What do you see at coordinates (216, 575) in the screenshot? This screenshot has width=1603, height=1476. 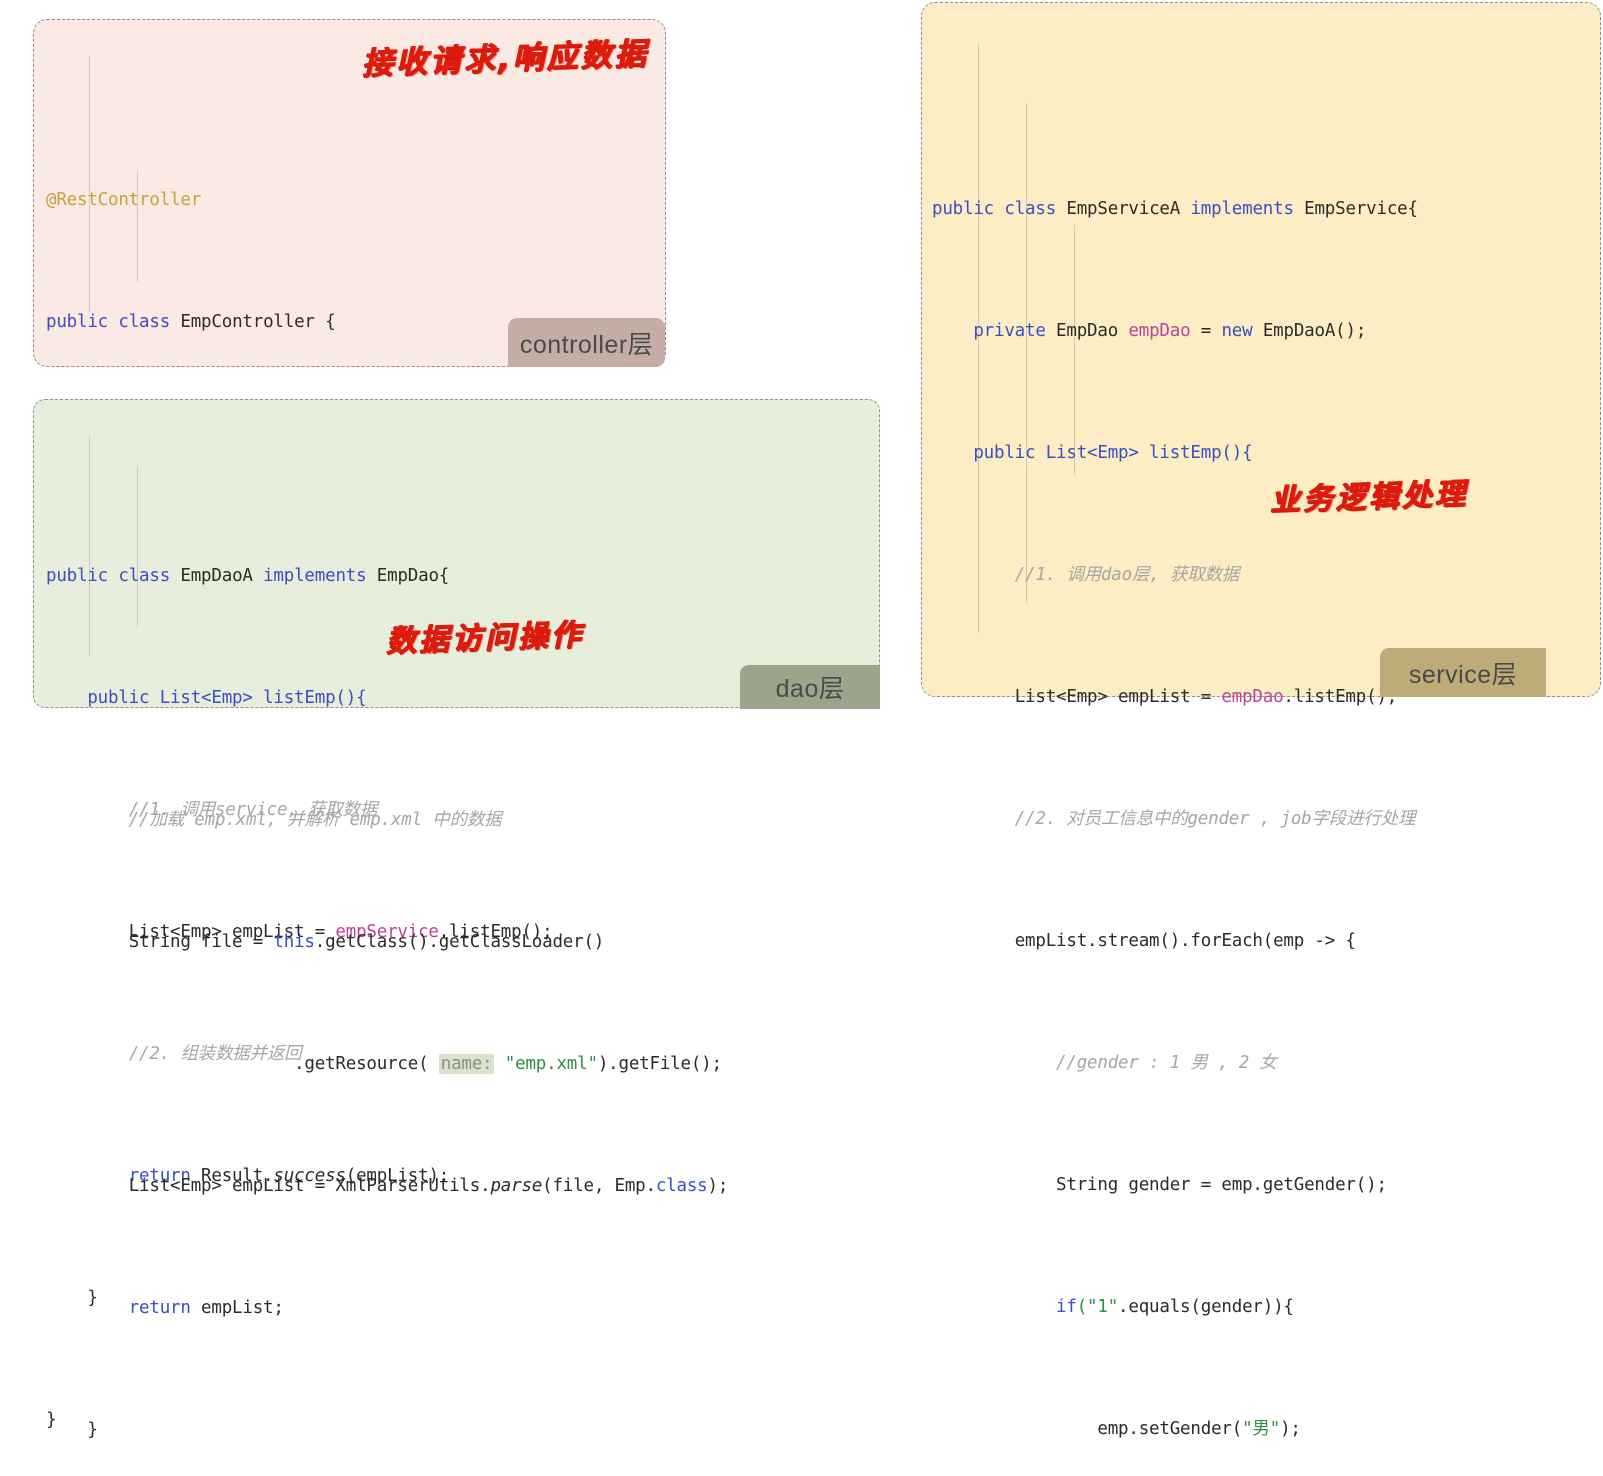 I see `class-name: EmpDaoA` at bounding box center [216, 575].